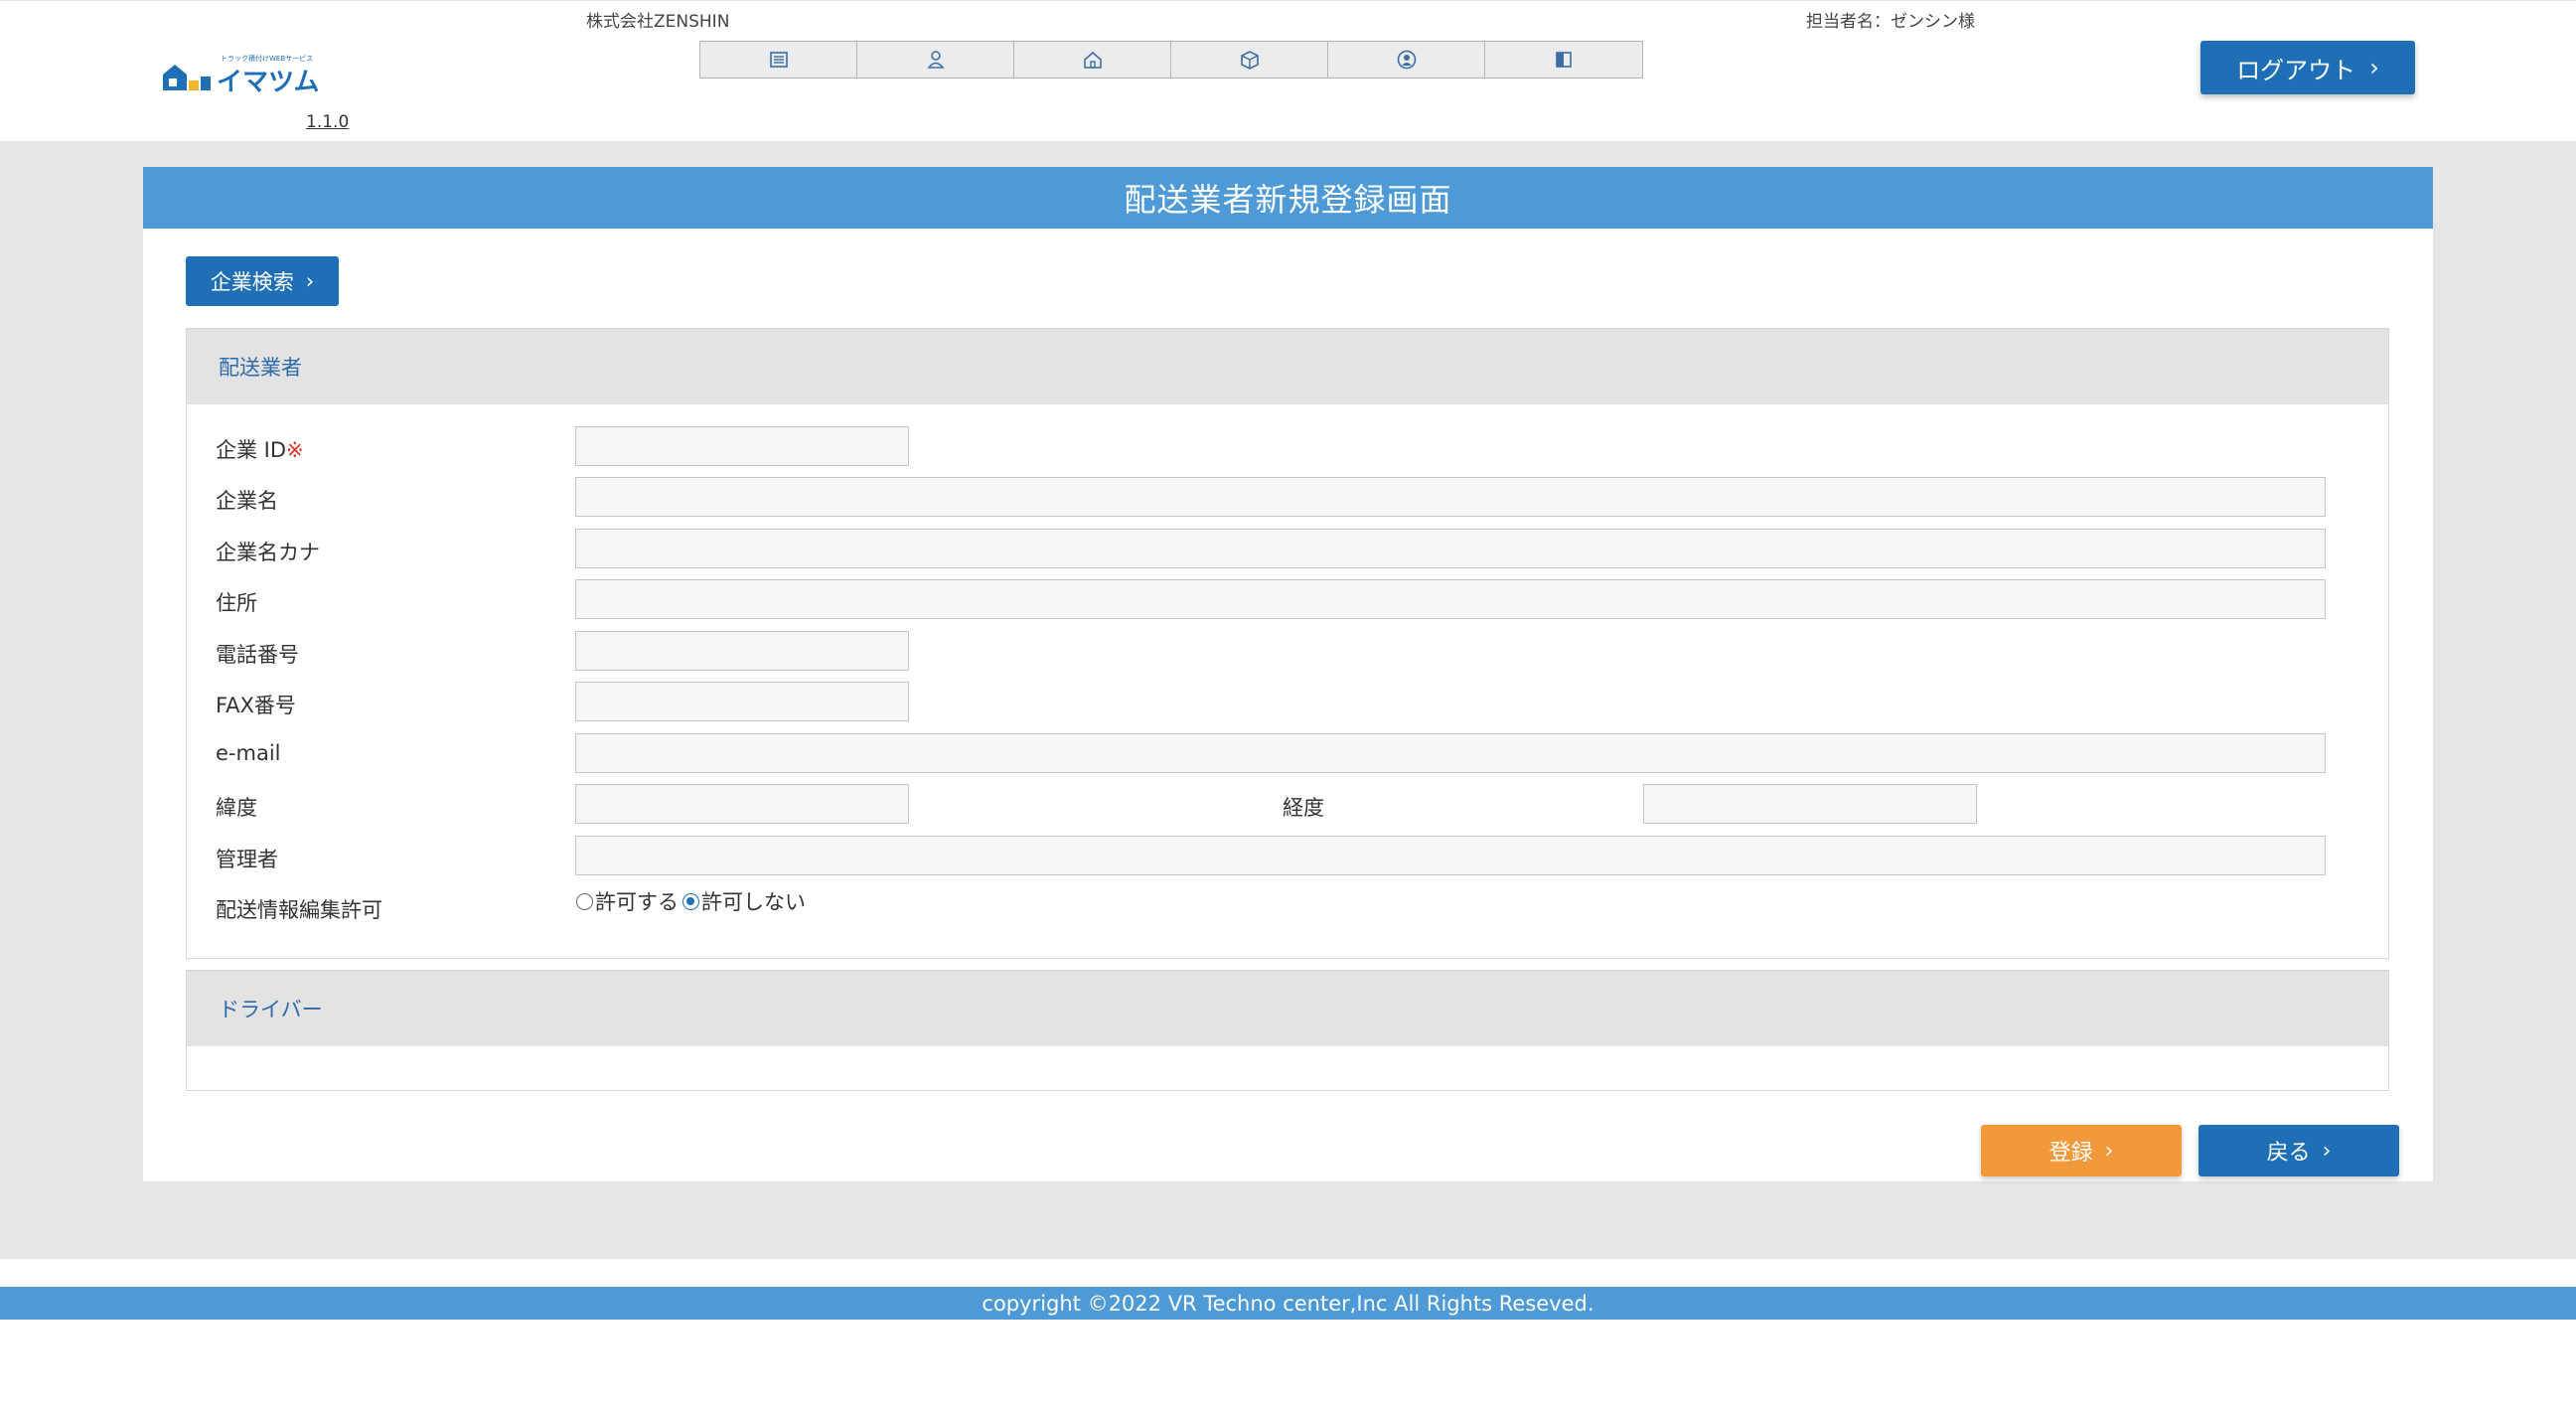 This screenshot has height=1407, width=2576. I want to click on nav-bar, so click(1171, 60).